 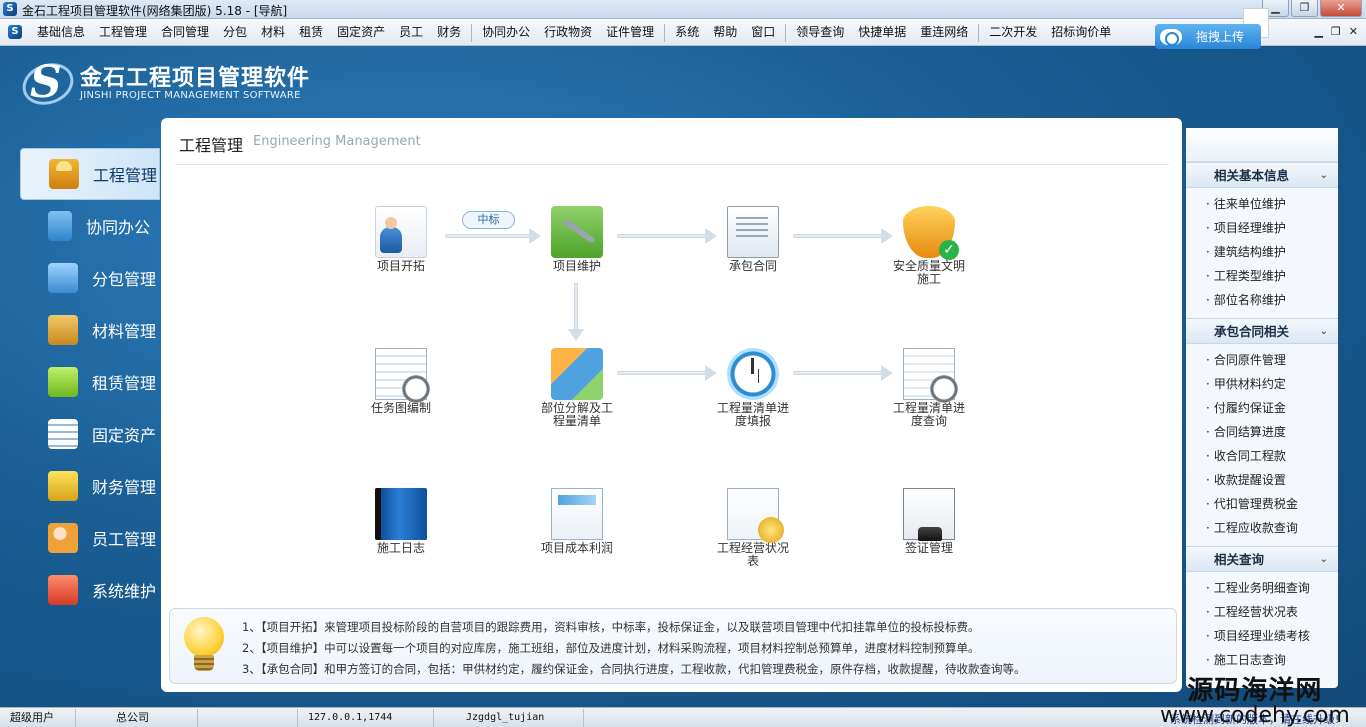 What do you see at coordinates (577, 521) in the screenshot?
I see `node-cost-profit: 项目成本利润` at bounding box center [577, 521].